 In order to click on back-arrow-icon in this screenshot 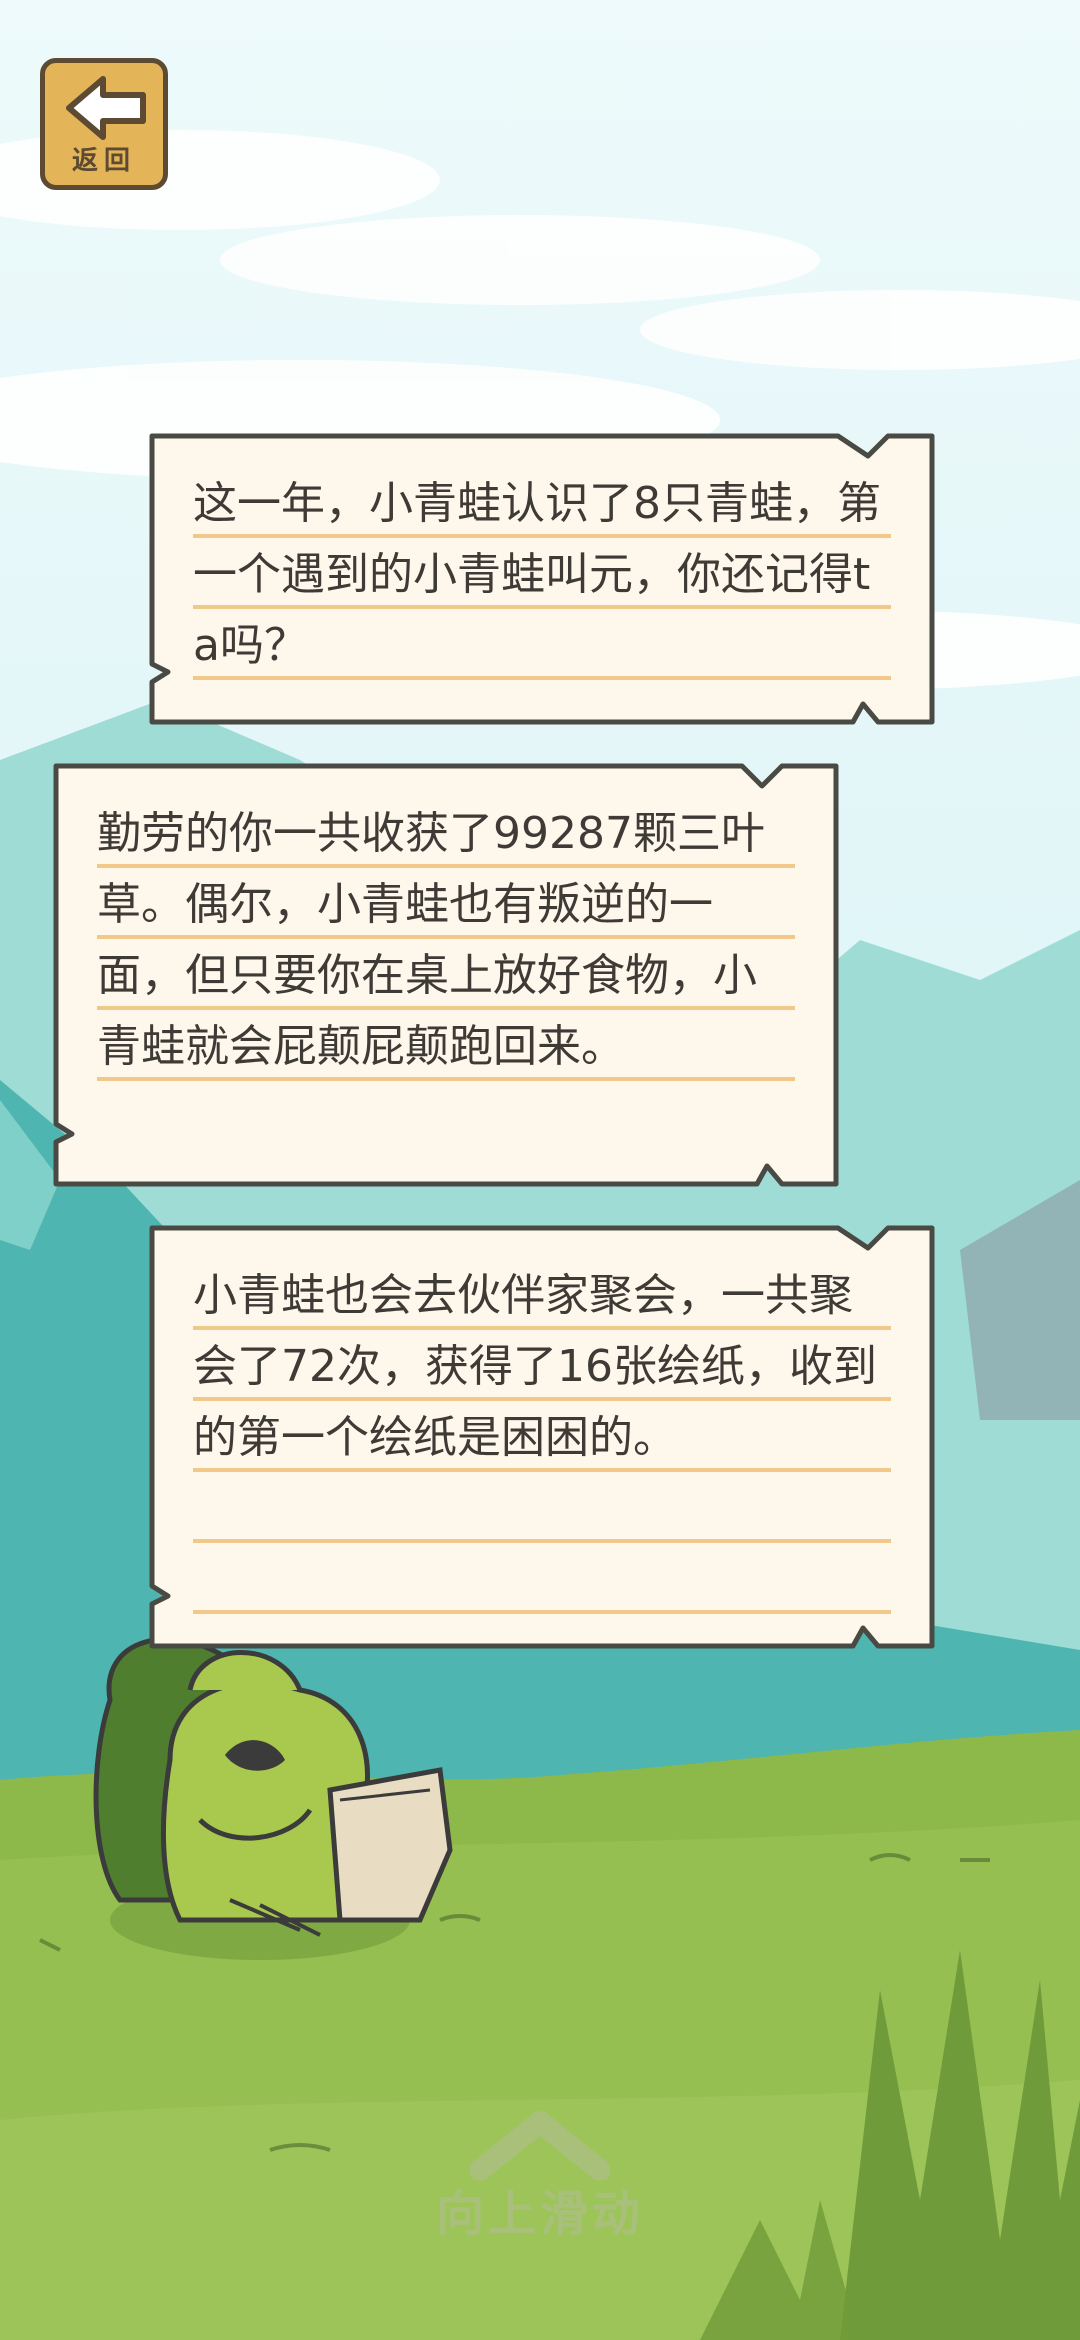, I will do `click(106, 108)`.